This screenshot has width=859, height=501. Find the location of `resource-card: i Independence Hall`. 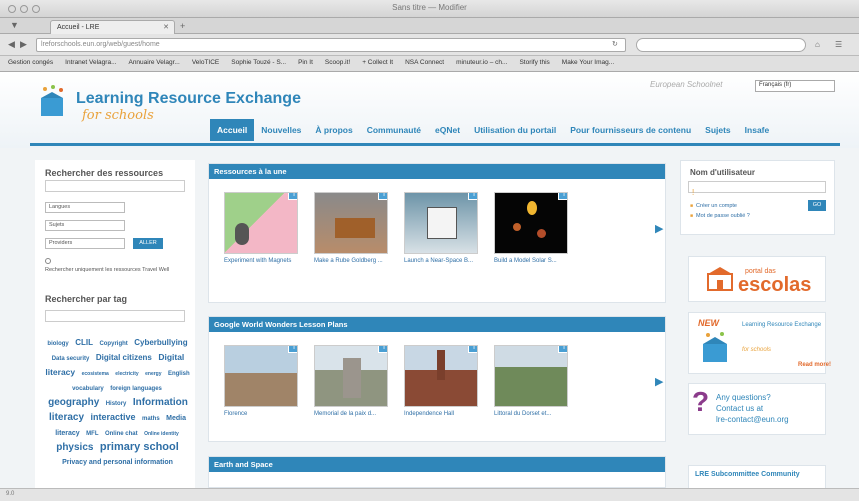

resource-card: i Independence Hall is located at coordinates (443, 381).